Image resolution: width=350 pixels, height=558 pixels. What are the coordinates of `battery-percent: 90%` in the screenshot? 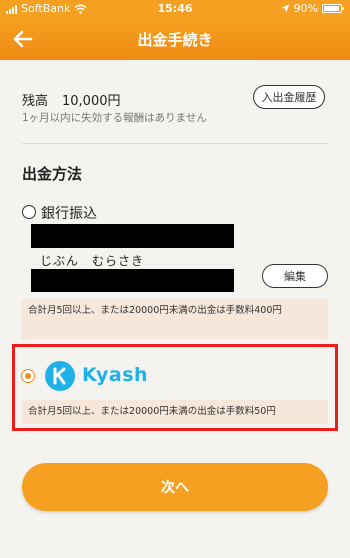 It's located at (305, 8).